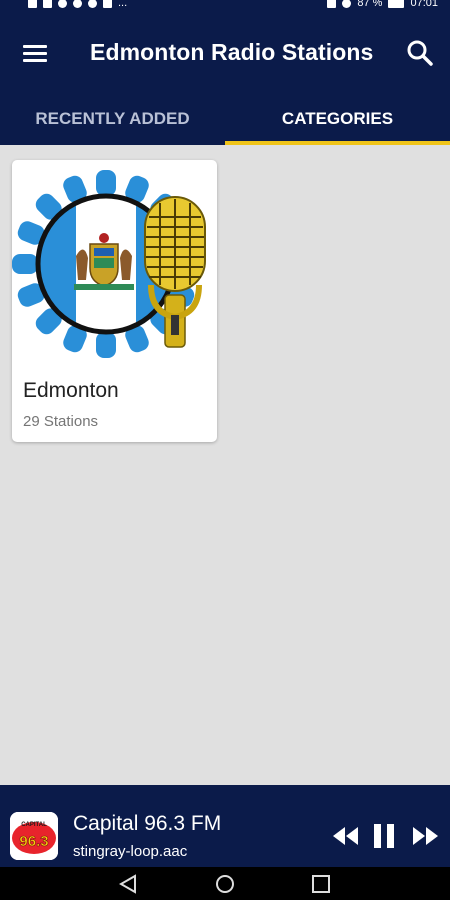 This screenshot has height=900, width=450. I want to click on now-playing-title: Capital 96.3 FM, so click(147, 823).